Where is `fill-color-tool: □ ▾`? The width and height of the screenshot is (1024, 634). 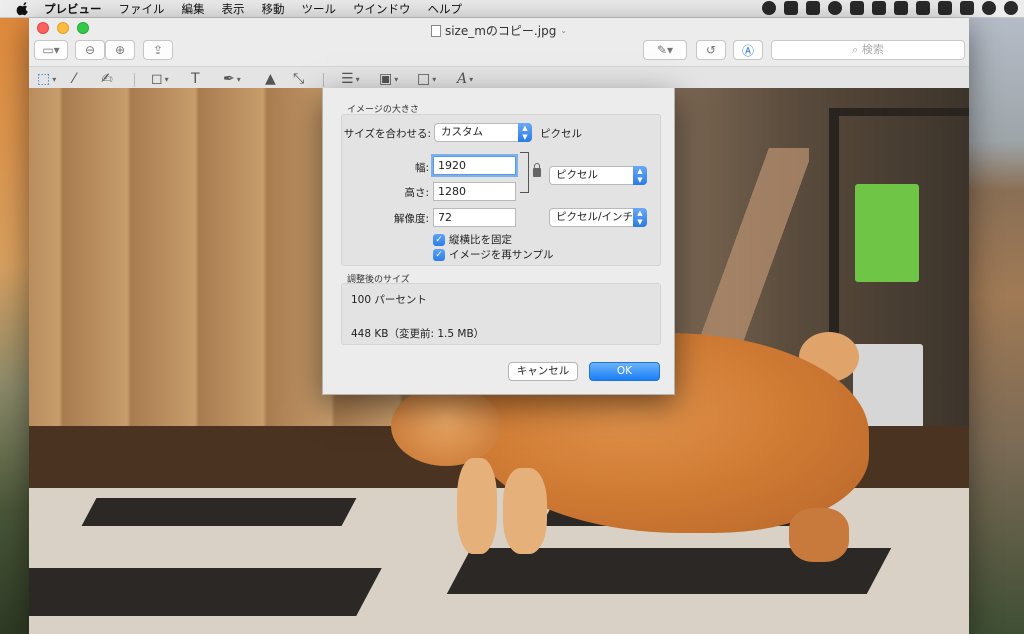 fill-color-tool: □ ▾ is located at coordinates (426, 79).